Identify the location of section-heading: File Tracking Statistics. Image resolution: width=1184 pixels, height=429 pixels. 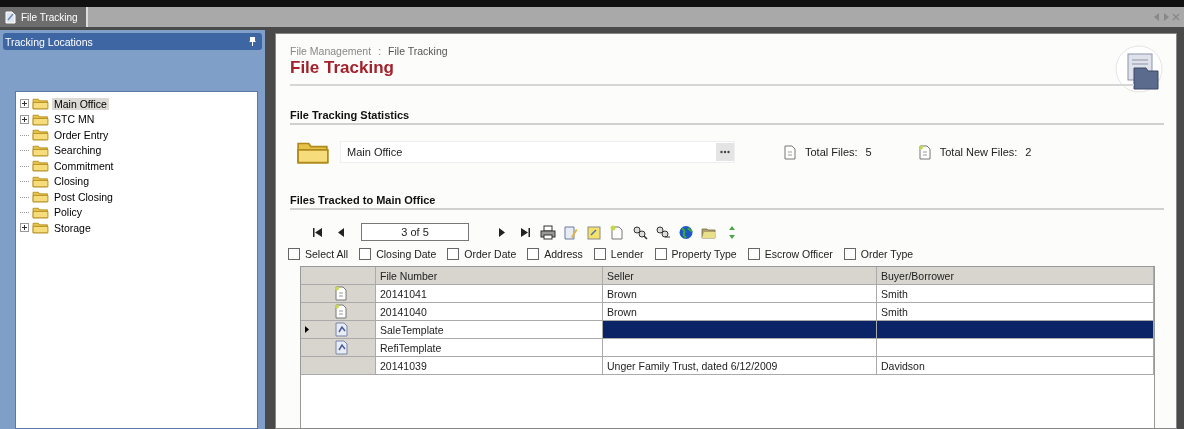
(727, 117).